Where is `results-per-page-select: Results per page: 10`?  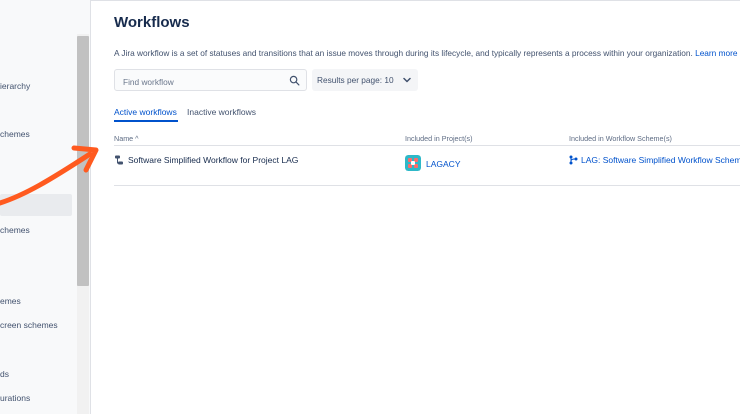 results-per-page-select: Results per page: 10 is located at coordinates (365, 80).